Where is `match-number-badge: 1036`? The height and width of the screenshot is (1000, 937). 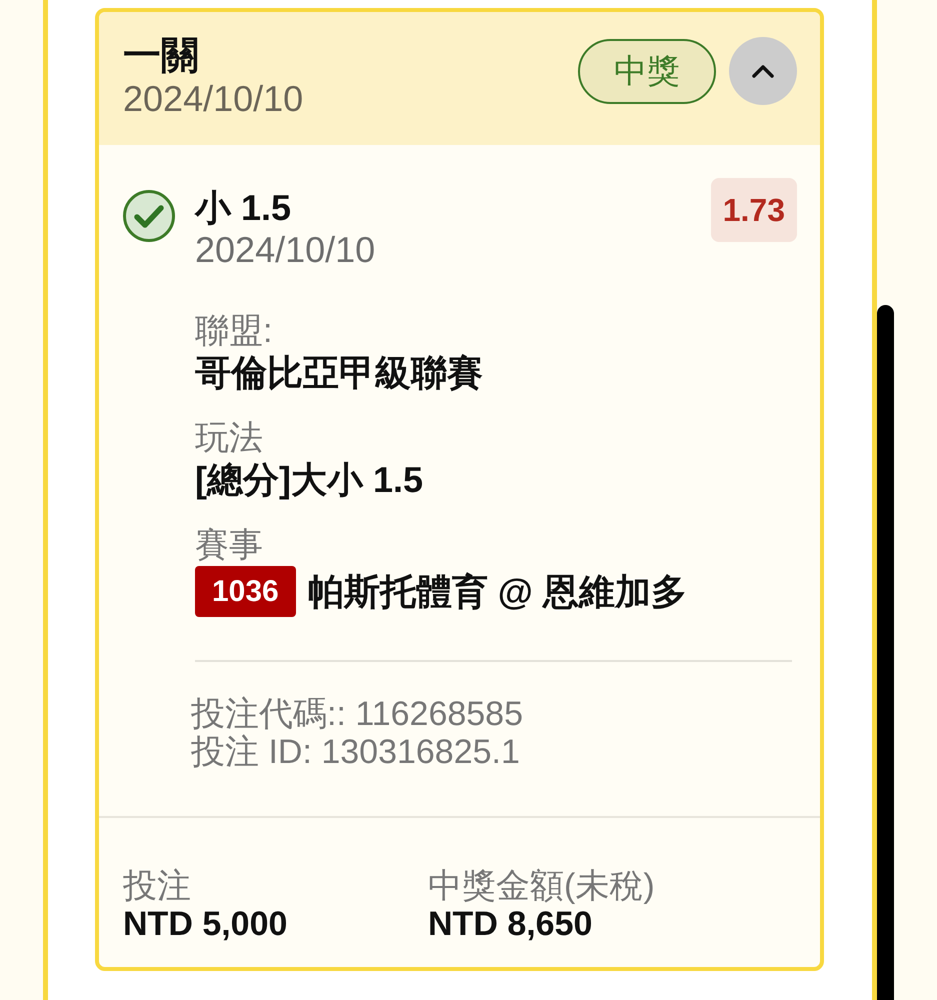 match-number-badge: 1036 is located at coordinates (245, 591).